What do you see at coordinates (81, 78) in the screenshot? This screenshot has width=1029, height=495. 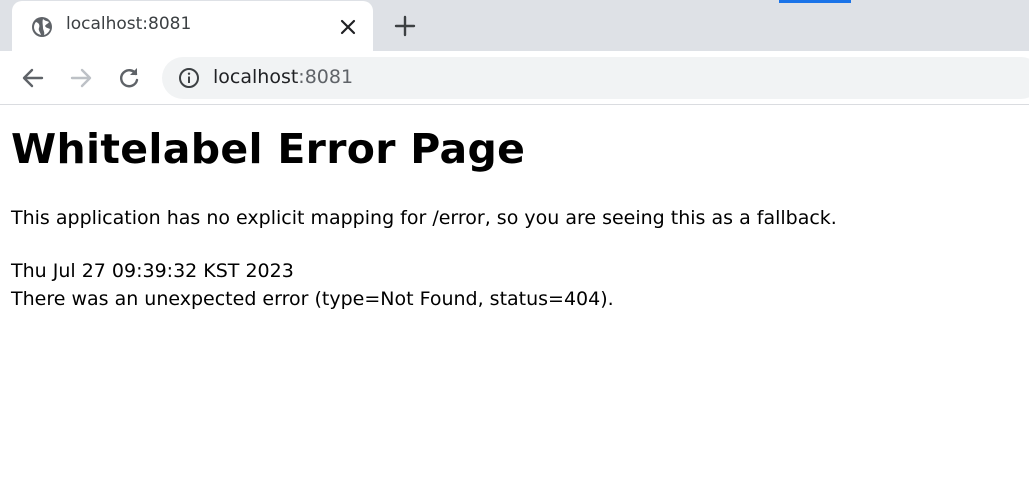 I see `forward-arrow-icon` at bounding box center [81, 78].